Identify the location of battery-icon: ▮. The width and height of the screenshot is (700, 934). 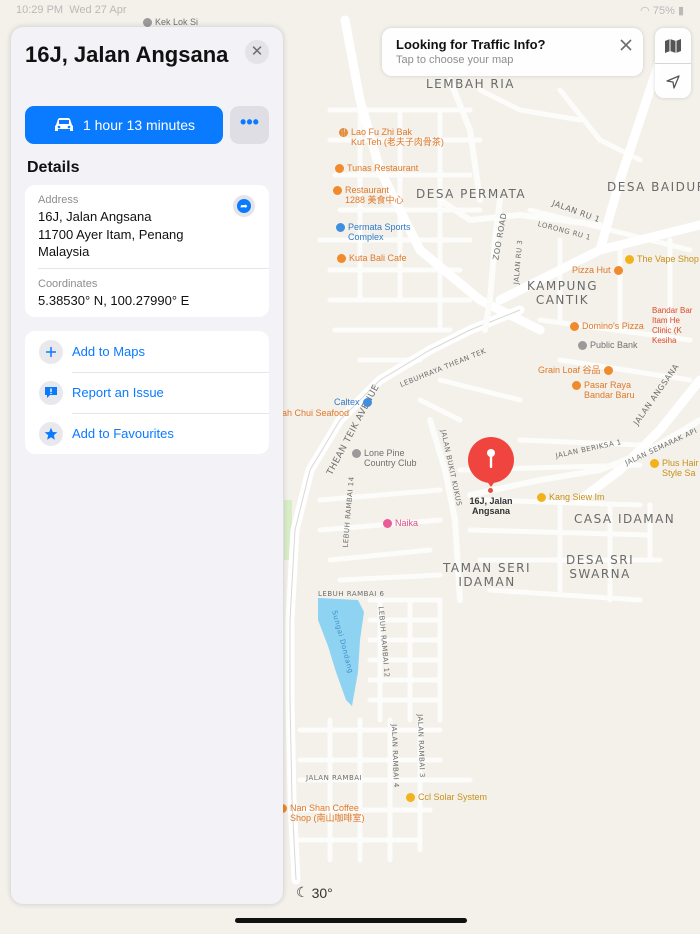
(680, 11).